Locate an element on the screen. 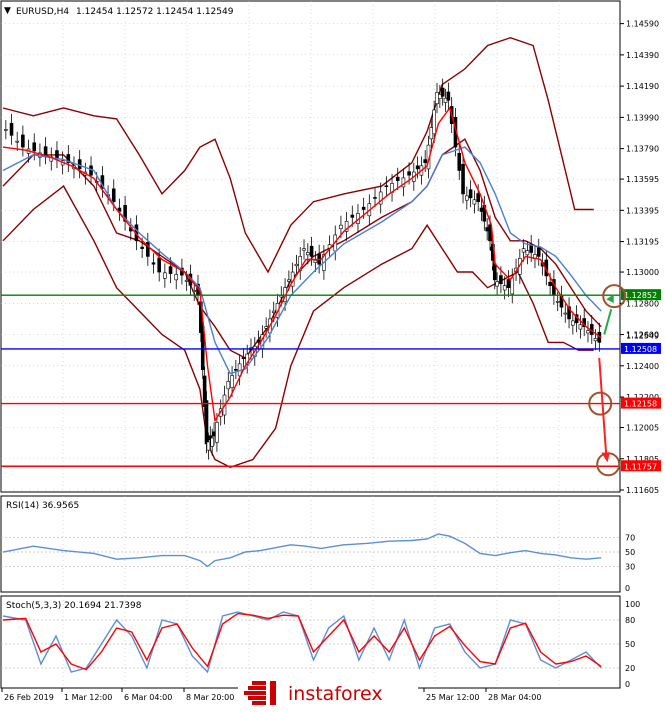 The image size is (665, 712). x-tick-label: 1 Mar 12:00 is located at coordinates (88, 697).